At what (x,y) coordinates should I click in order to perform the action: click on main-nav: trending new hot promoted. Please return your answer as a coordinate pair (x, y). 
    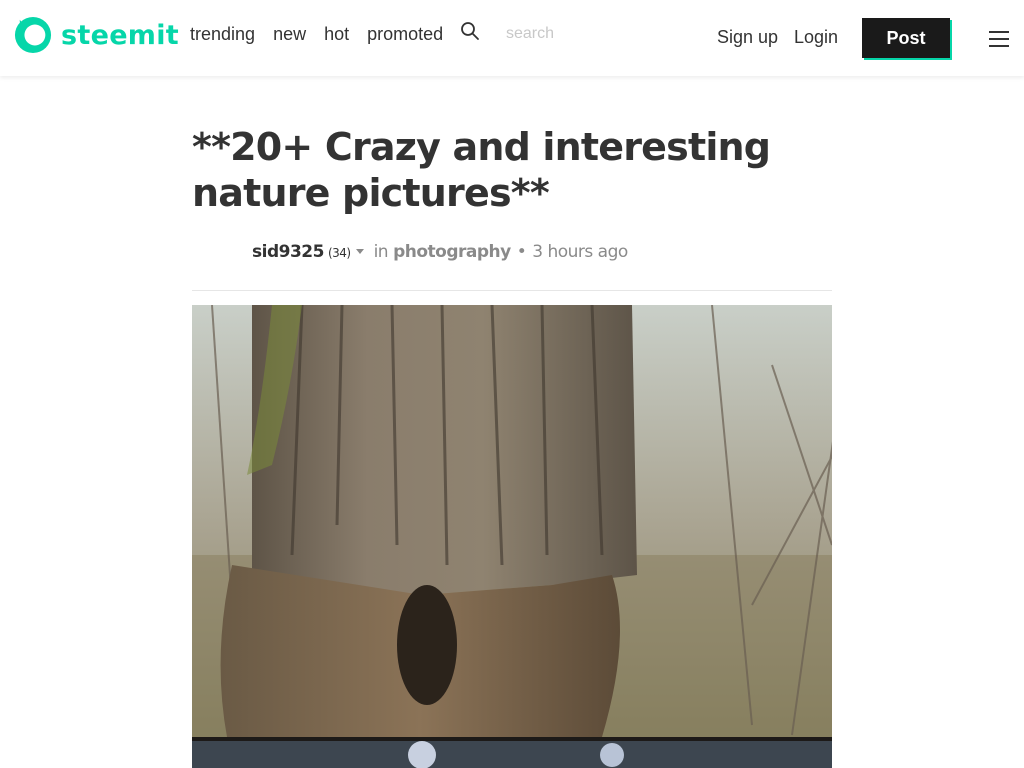
    Looking at the image, I should click on (325, 34).